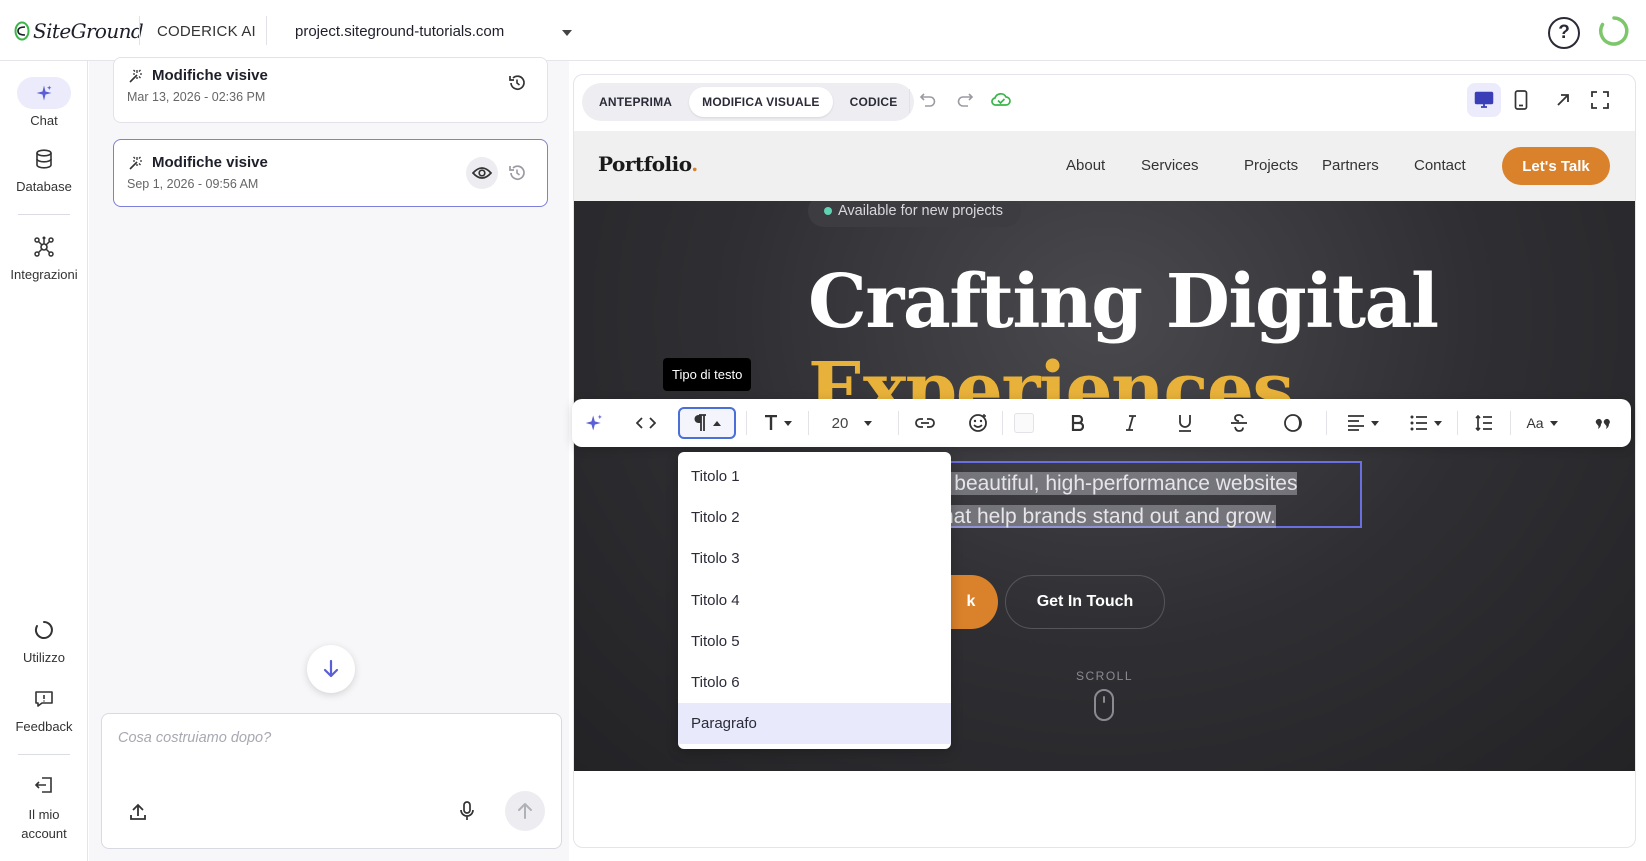 This screenshot has width=1646, height=861. Describe the element at coordinates (1271, 165) in the screenshot. I see `site-nav-projects: Projects` at that location.